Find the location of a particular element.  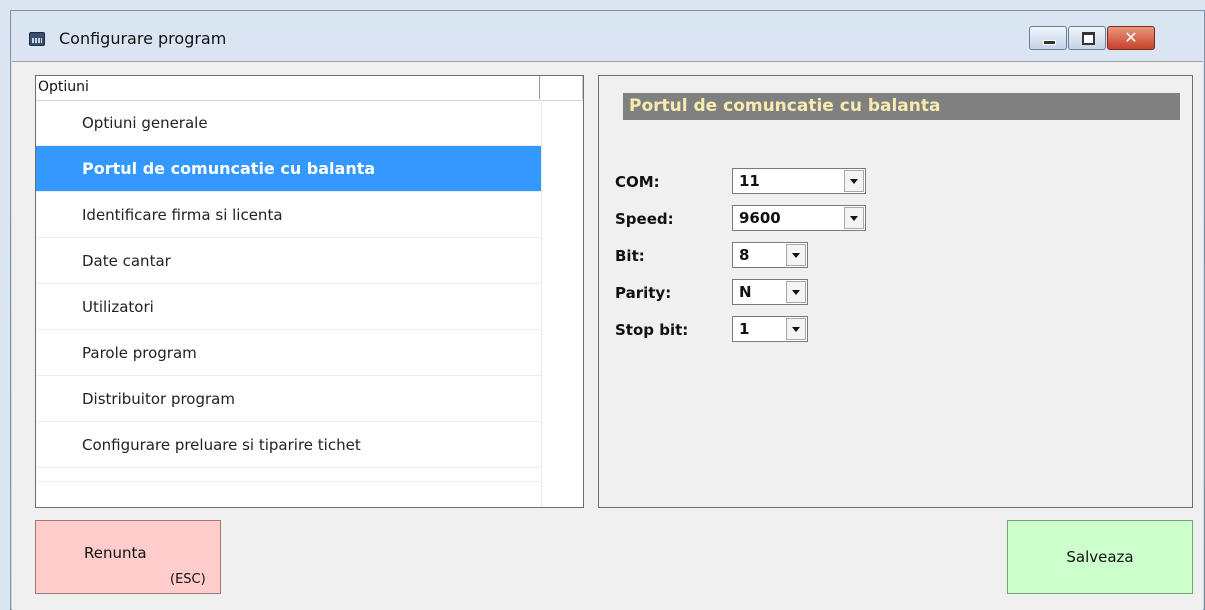

maximize-button is located at coordinates (1087, 38).